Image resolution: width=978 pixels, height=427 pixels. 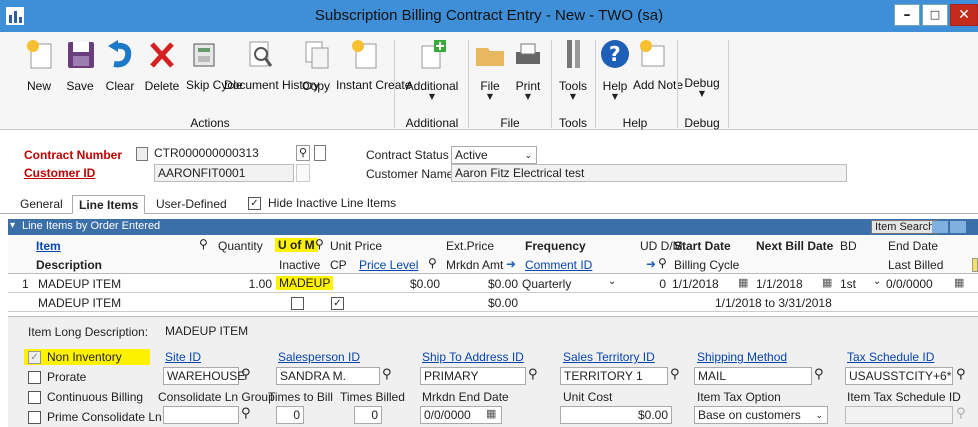 I want to click on ship-to-field: PRIMARY, so click(x=473, y=376).